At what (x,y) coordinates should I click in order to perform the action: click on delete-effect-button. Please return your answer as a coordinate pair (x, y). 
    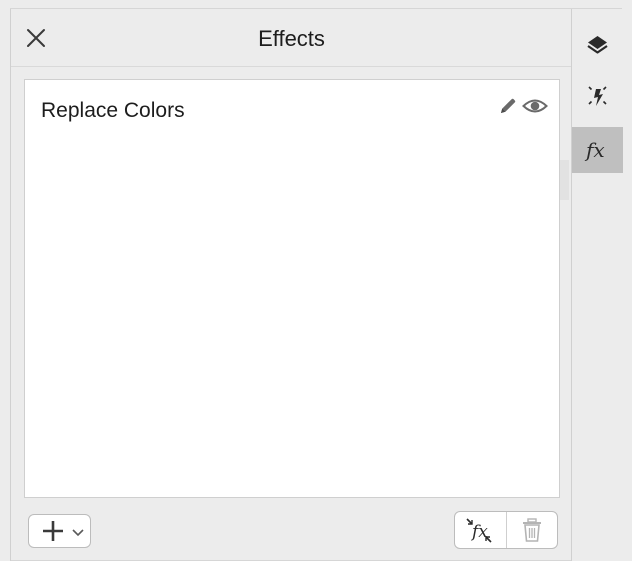
    Looking at the image, I should click on (532, 530).